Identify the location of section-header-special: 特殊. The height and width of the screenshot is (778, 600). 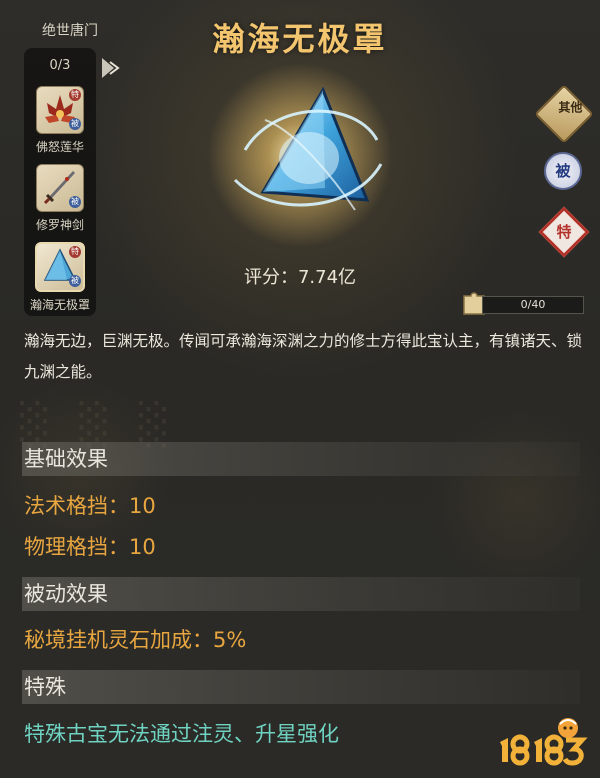
(301, 687).